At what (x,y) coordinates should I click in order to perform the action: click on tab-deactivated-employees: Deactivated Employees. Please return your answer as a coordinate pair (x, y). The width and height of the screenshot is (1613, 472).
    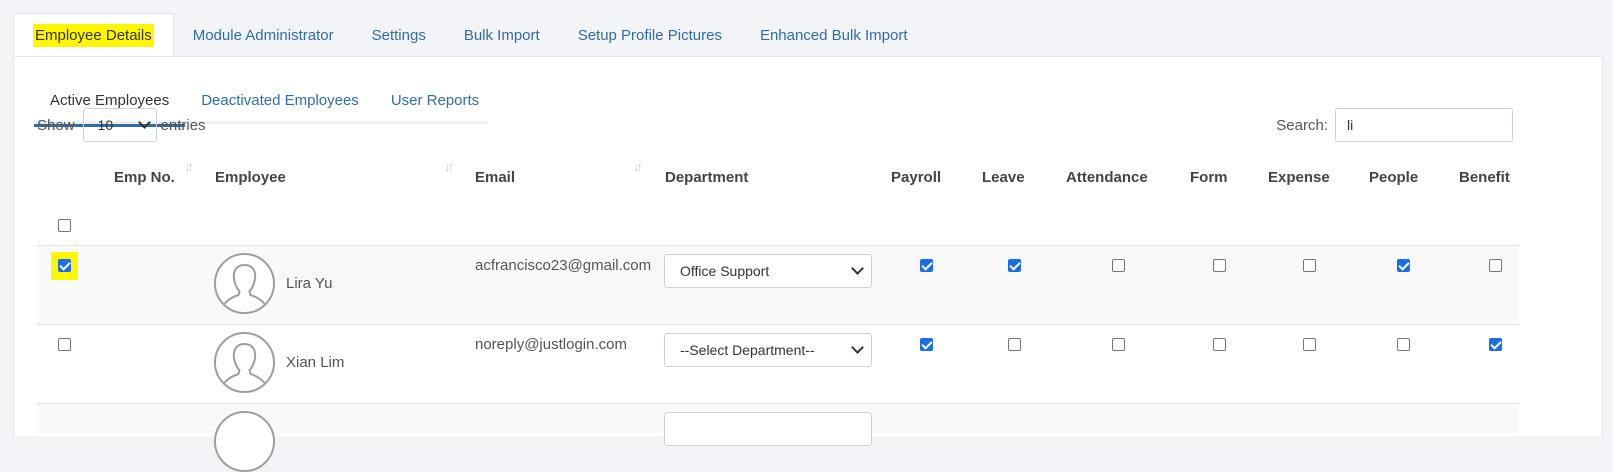
    Looking at the image, I should click on (280, 108).